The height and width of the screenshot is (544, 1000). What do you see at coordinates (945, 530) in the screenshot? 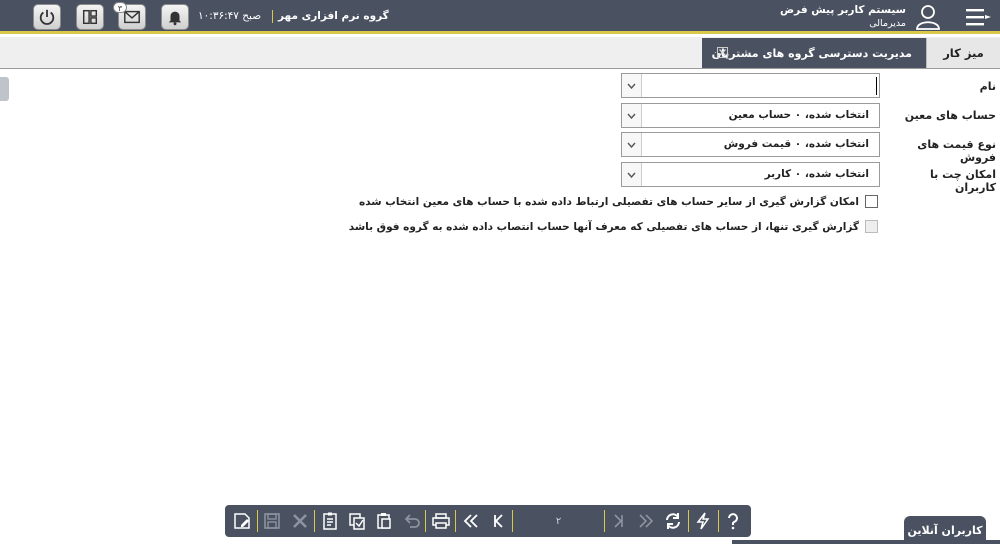
I see `online-users-tab: کاربران آنلاین` at bounding box center [945, 530].